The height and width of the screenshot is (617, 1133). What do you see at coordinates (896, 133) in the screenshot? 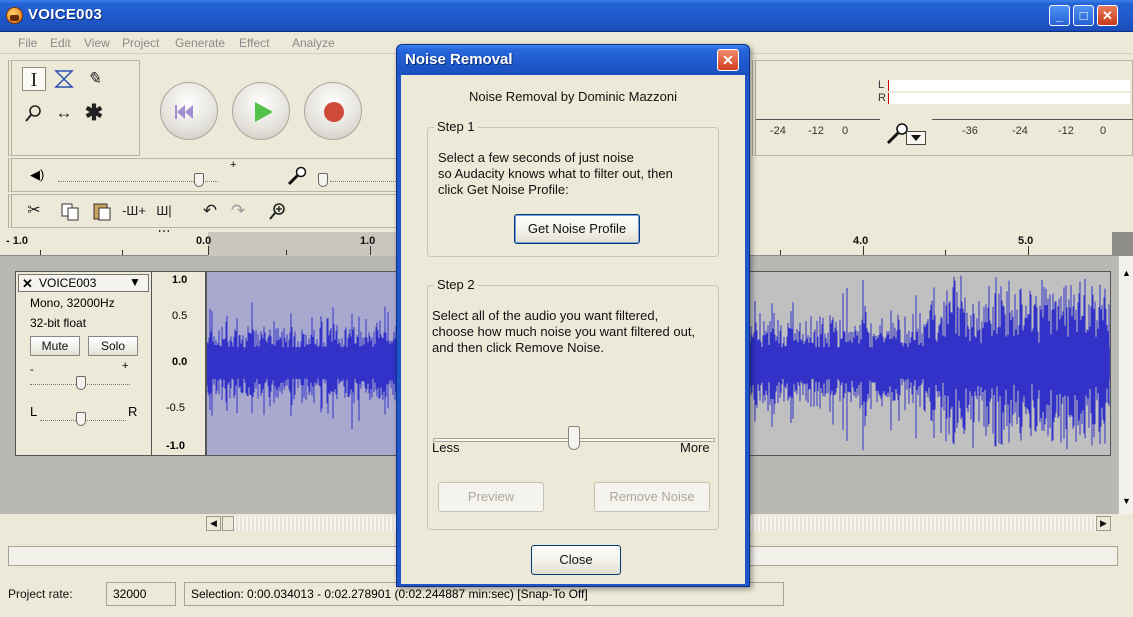
I see `microphone-icon` at bounding box center [896, 133].